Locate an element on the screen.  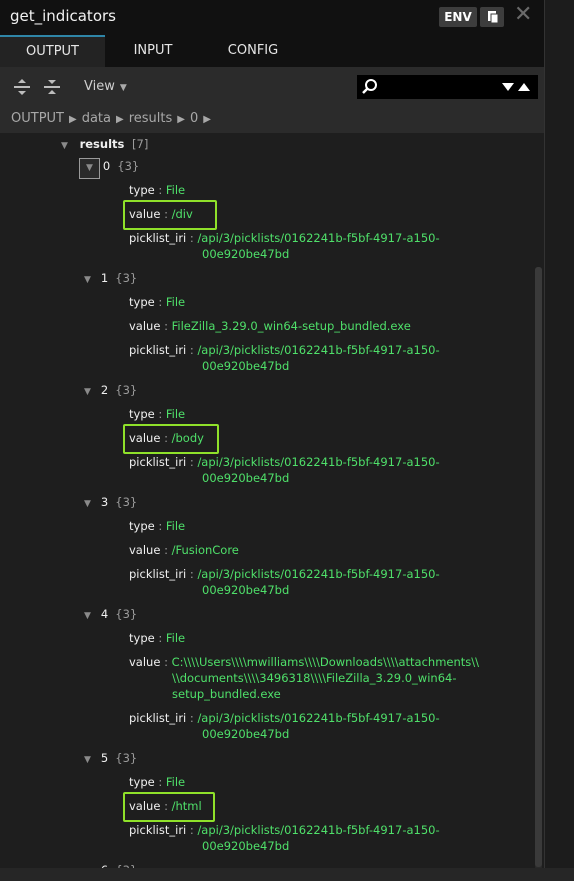
tab-bar: OUTPUT INPUT CONFIG is located at coordinates (272, 51).